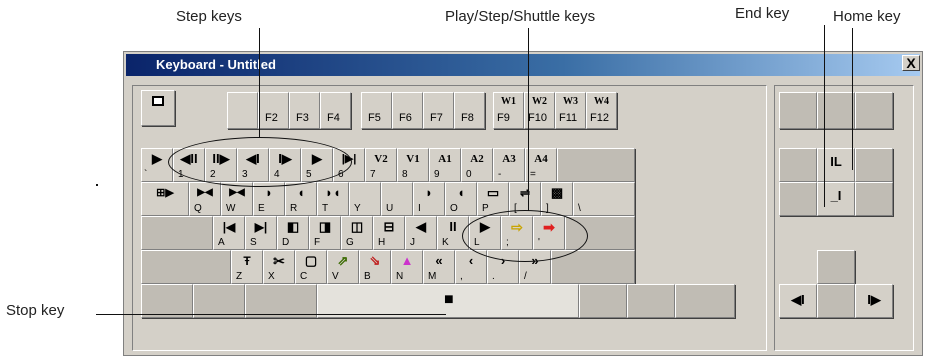 Image resolution: width=941 pixels, height=358 pixels. Describe the element at coordinates (603, 301) in the screenshot. I see `alt-right-key` at that location.